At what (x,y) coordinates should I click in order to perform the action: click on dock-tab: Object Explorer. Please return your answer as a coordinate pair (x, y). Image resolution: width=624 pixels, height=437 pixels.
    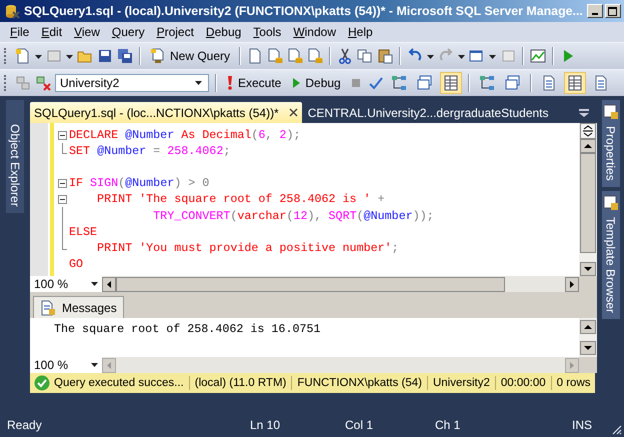
    Looking at the image, I should click on (15, 156).